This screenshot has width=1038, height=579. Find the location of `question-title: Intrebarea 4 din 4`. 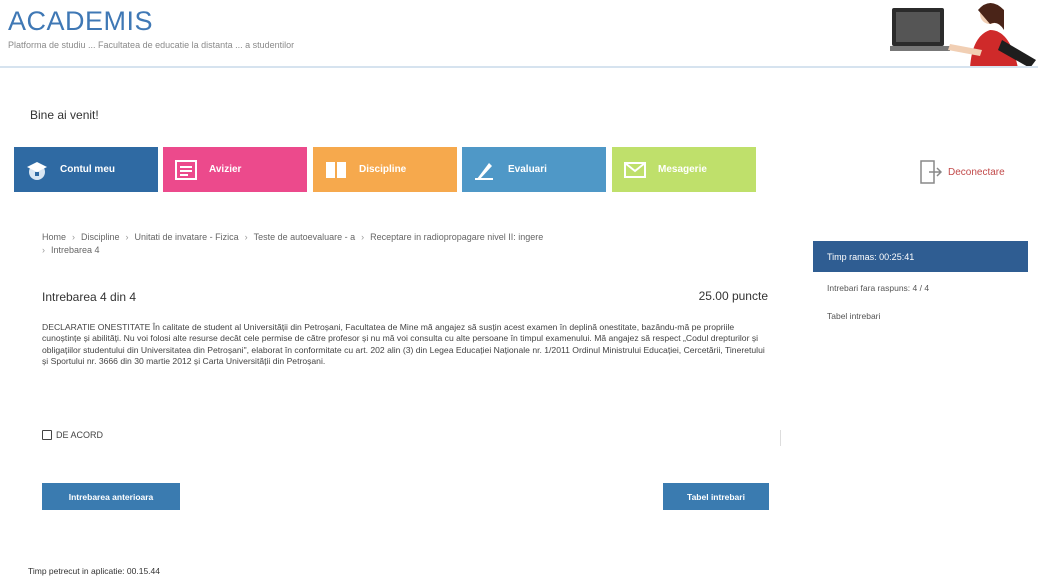

question-title: Intrebarea 4 din 4 is located at coordinates (89, 297).